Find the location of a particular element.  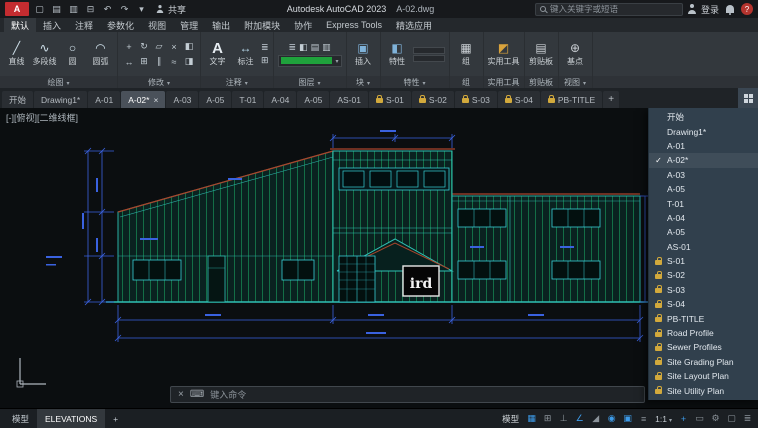

polyline-tool: ∿ 多段线 is located at coordinates (44, 54).